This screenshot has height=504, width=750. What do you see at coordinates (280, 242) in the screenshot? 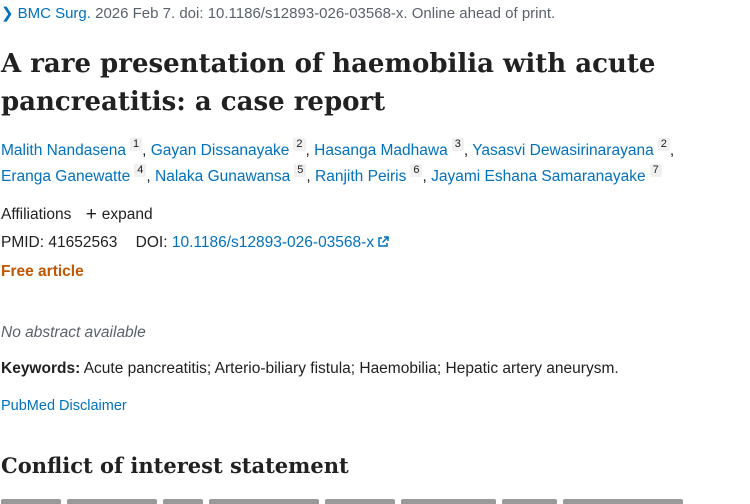
I see `doi-link: 10.1186/s12893-026-03568-x` at bounding box center [280, 242].